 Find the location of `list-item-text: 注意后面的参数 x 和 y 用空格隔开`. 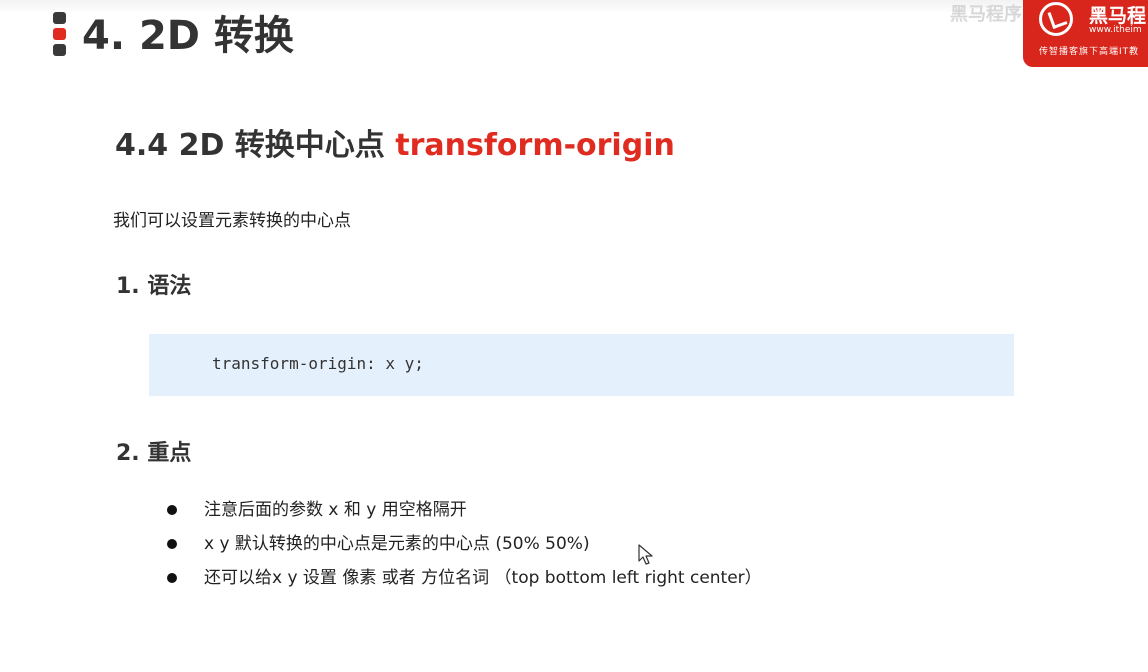

list-item-text: 注意后面的参数 x 和 y 用空格隔开 is located at coordinates (335, 510).